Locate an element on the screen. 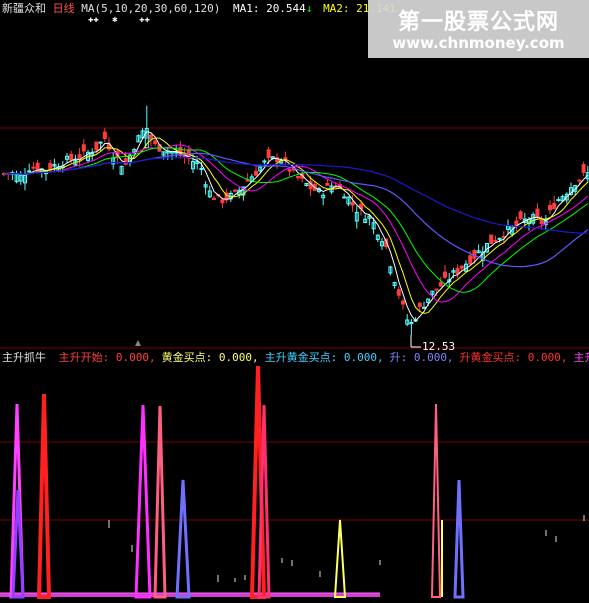 This screenshot has width=589, height=603. period-label: 日线 is located at coordinates (64, 8).